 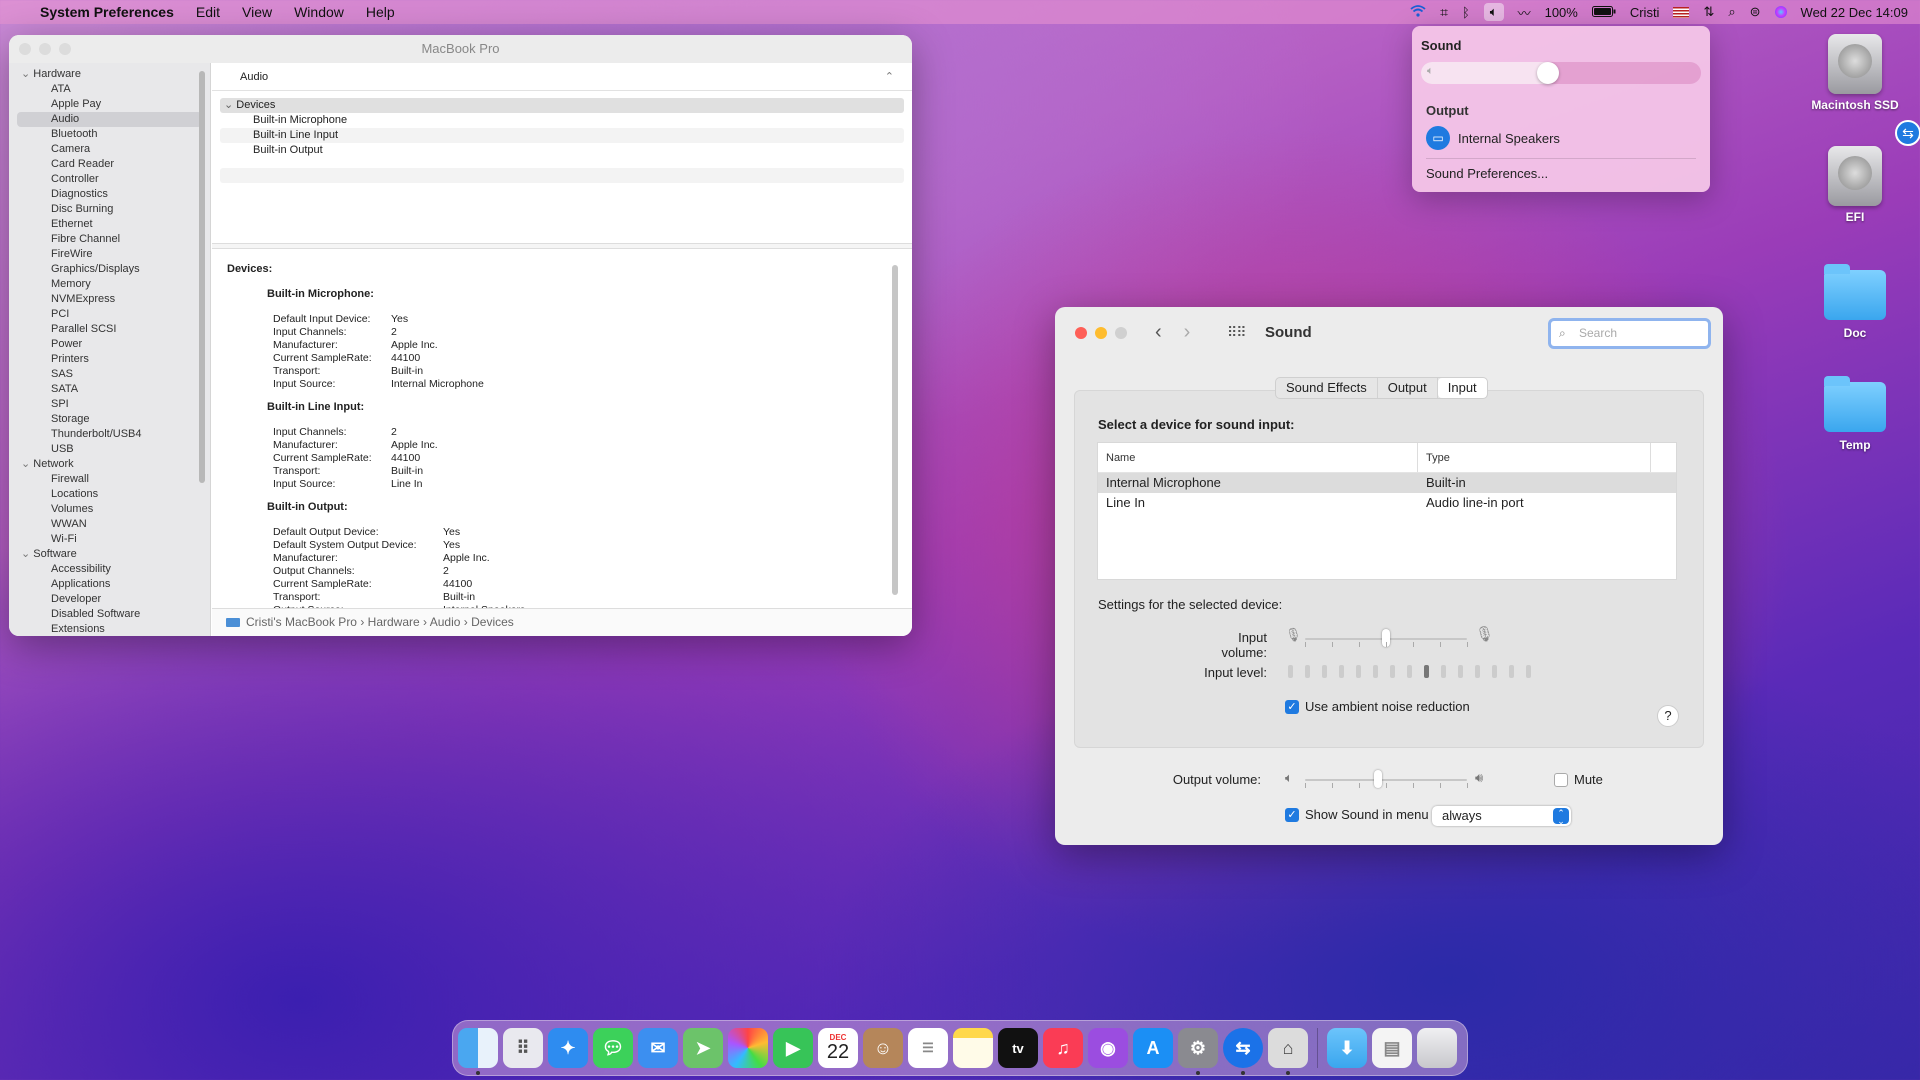 What do you see at coordinates (109, 434) in the screenshot?
I see `sidebar-item: Thunderbolt/USB4` at bounding box center [109, 434].